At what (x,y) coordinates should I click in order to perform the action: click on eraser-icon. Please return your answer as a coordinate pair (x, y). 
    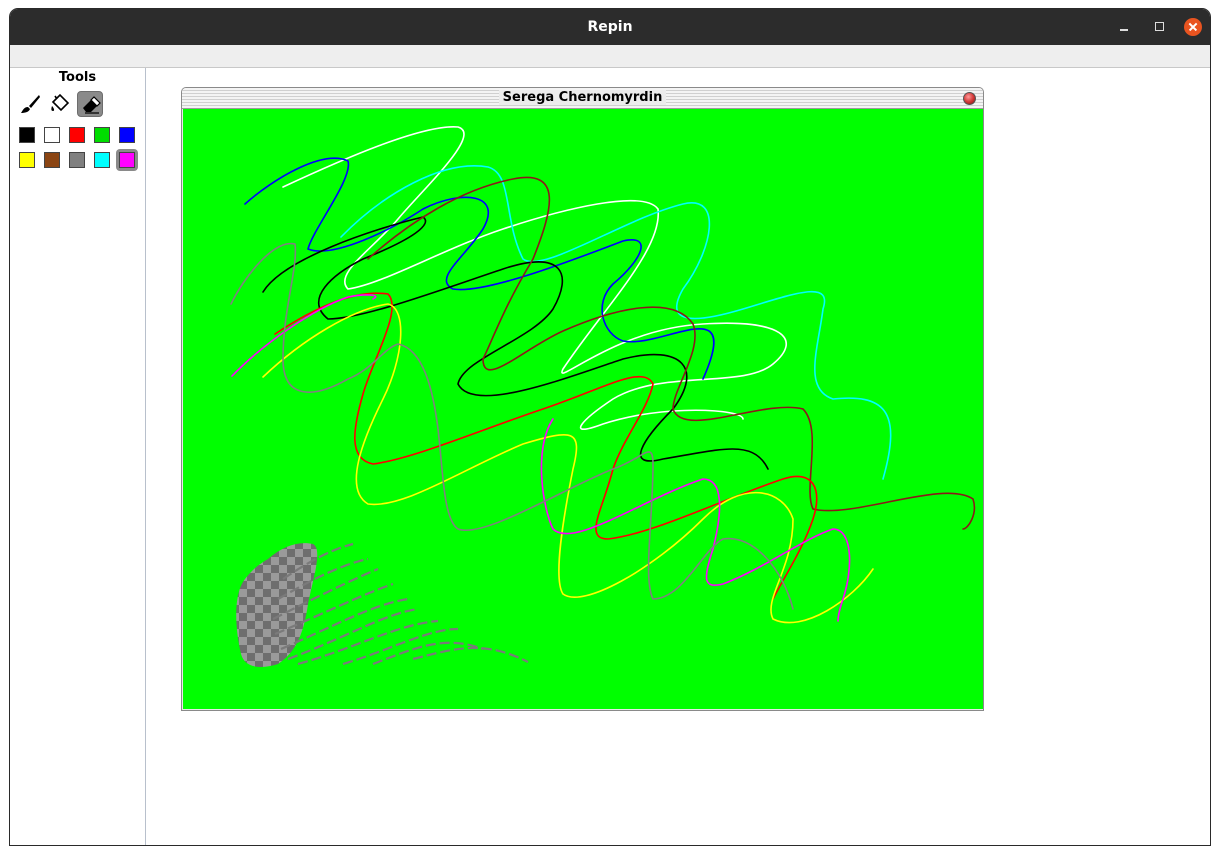
    Looking at the image, I should click on (92, 105).